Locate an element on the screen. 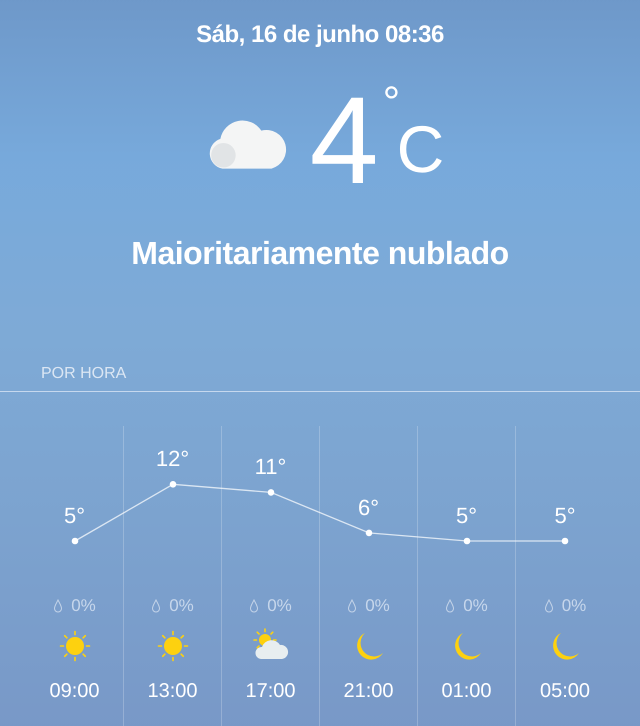  unit-label: C is located at coordinates (420, 149).